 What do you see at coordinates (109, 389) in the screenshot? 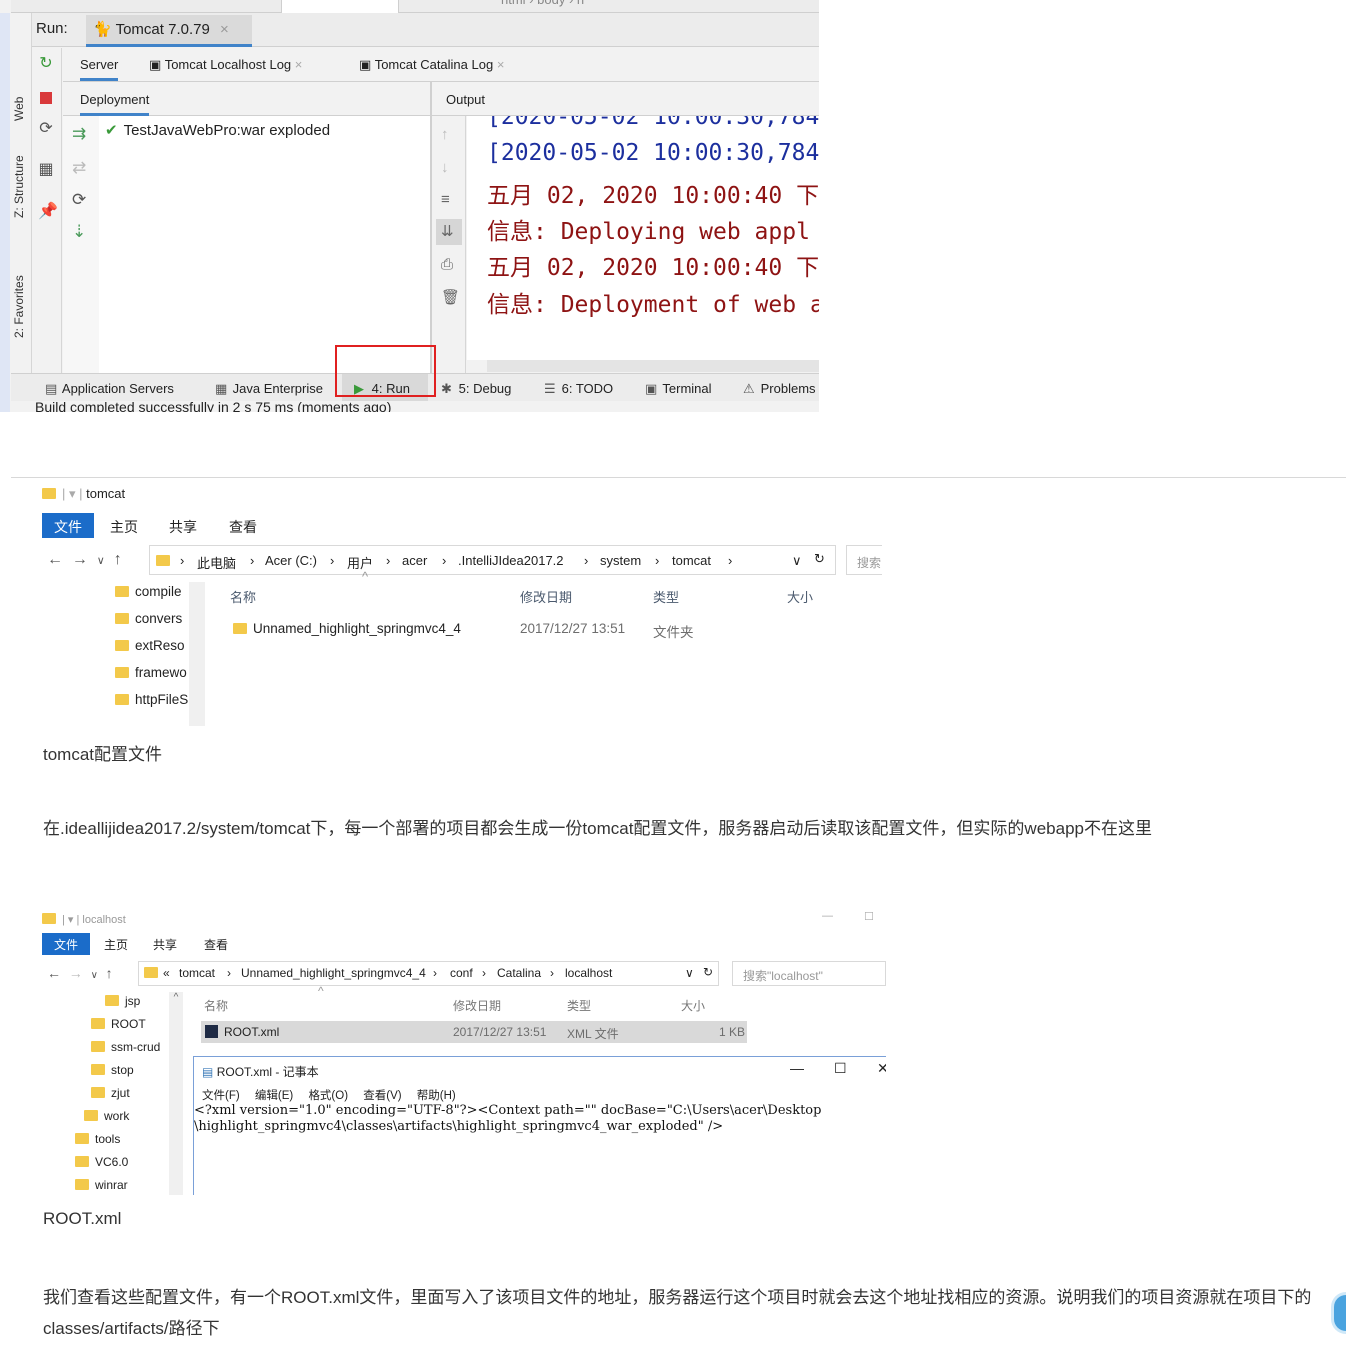
I see `tab-application-servers: ▤ Application Servers` at bounding box center [109, 389].